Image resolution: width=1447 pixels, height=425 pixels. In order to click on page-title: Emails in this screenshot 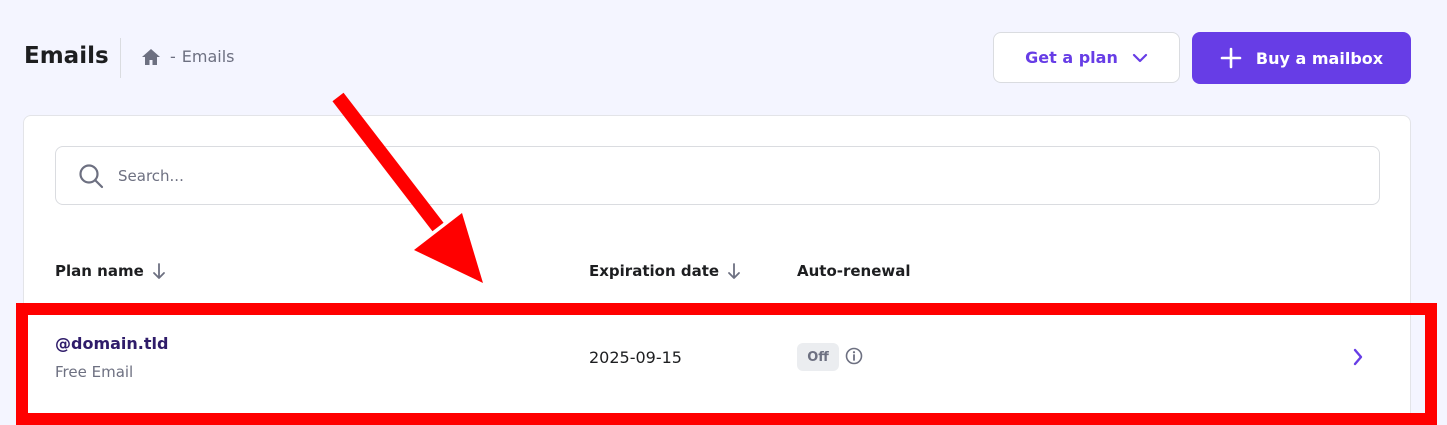, I will do `click(66, 56)`.